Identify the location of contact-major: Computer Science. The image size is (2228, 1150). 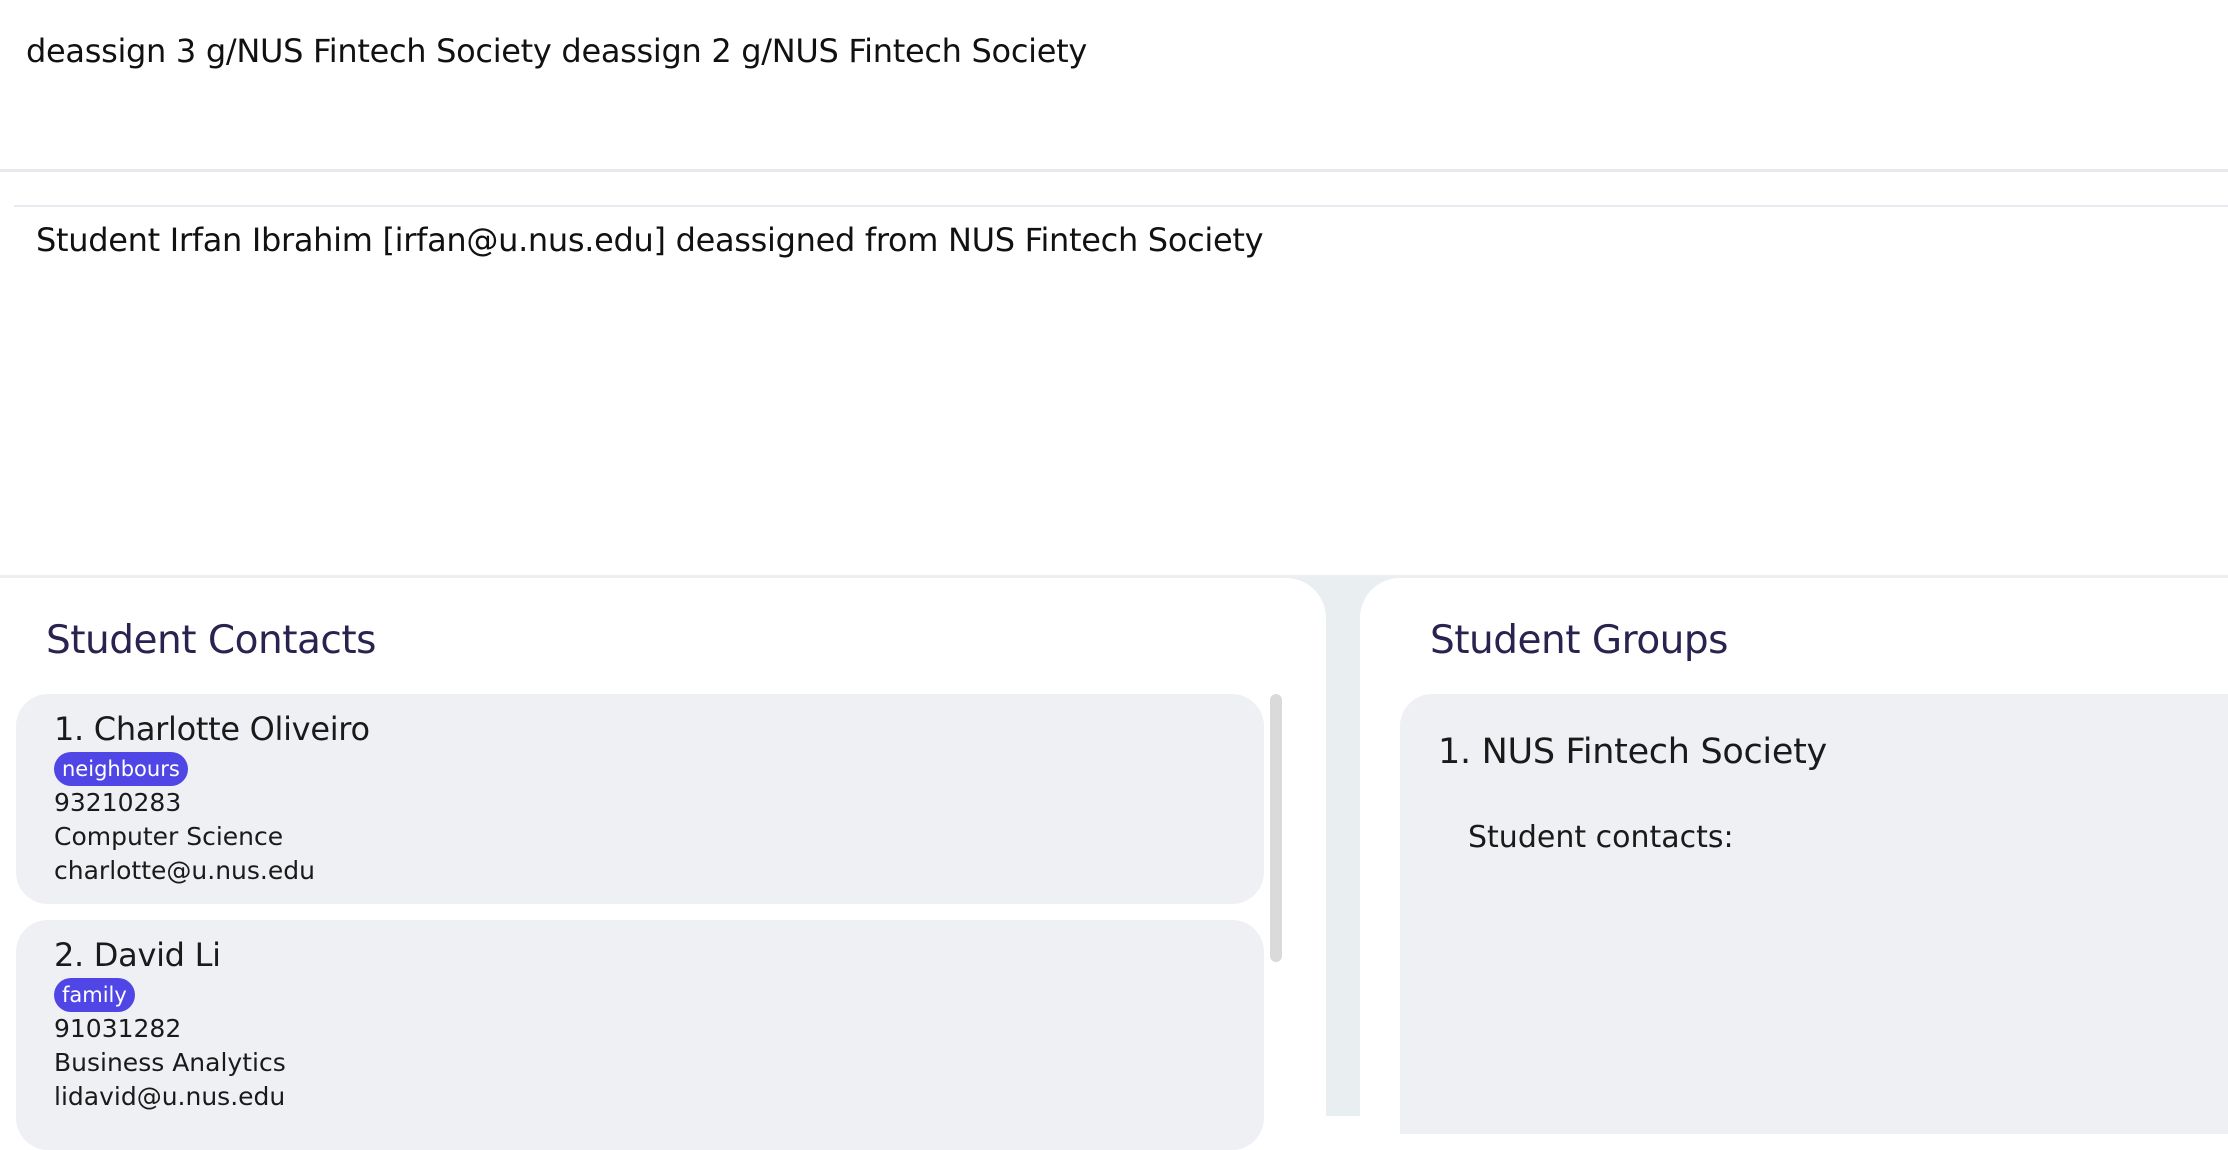
(169, 836).